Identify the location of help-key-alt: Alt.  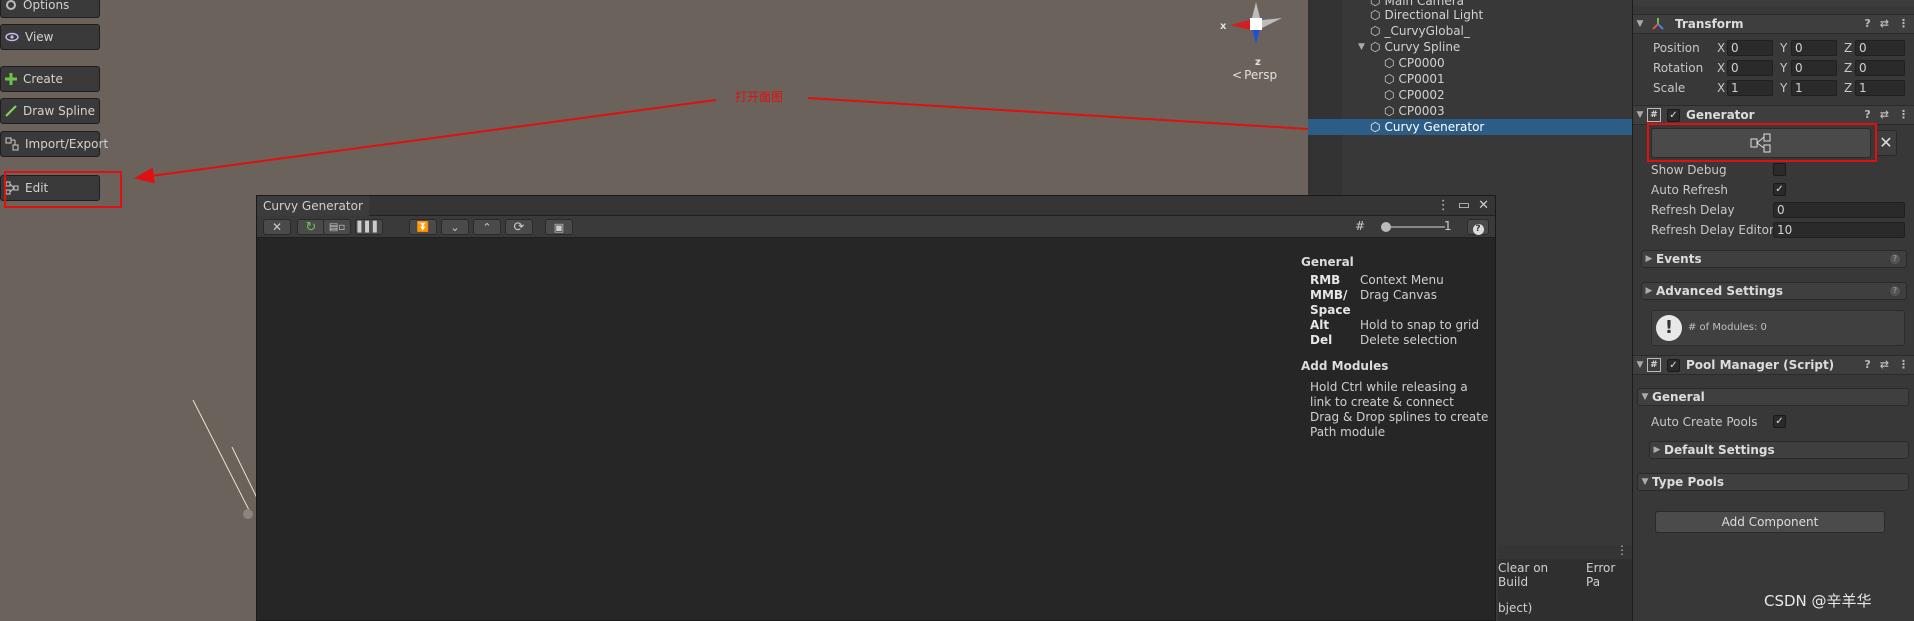
(1320, 325).